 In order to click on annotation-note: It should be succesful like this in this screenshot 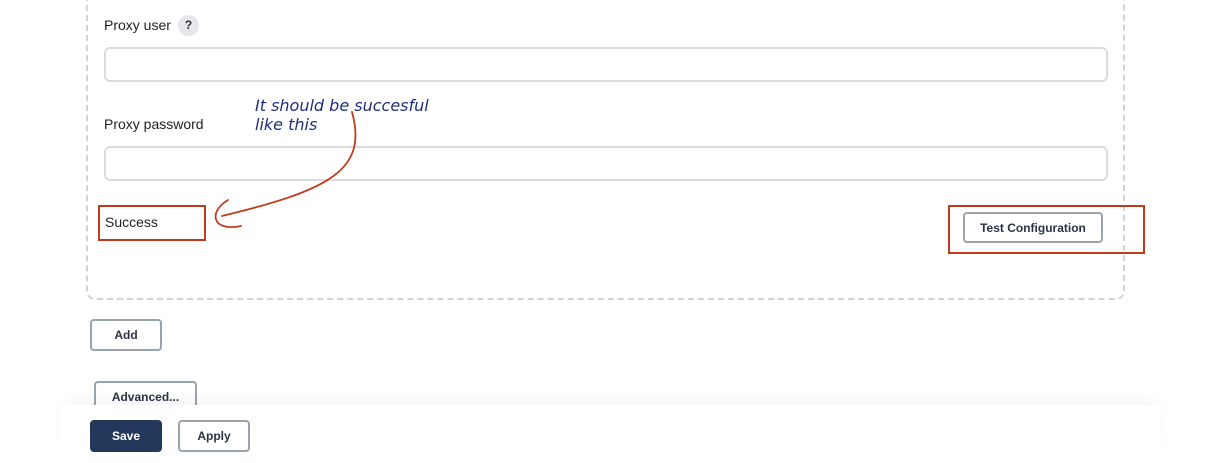, I will do `click(342, 115)`.